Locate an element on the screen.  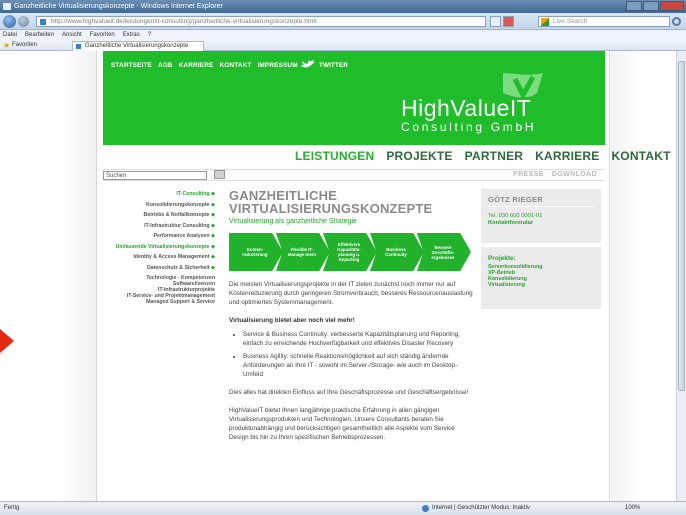
ie-icon is located at coordinates (7, 6).